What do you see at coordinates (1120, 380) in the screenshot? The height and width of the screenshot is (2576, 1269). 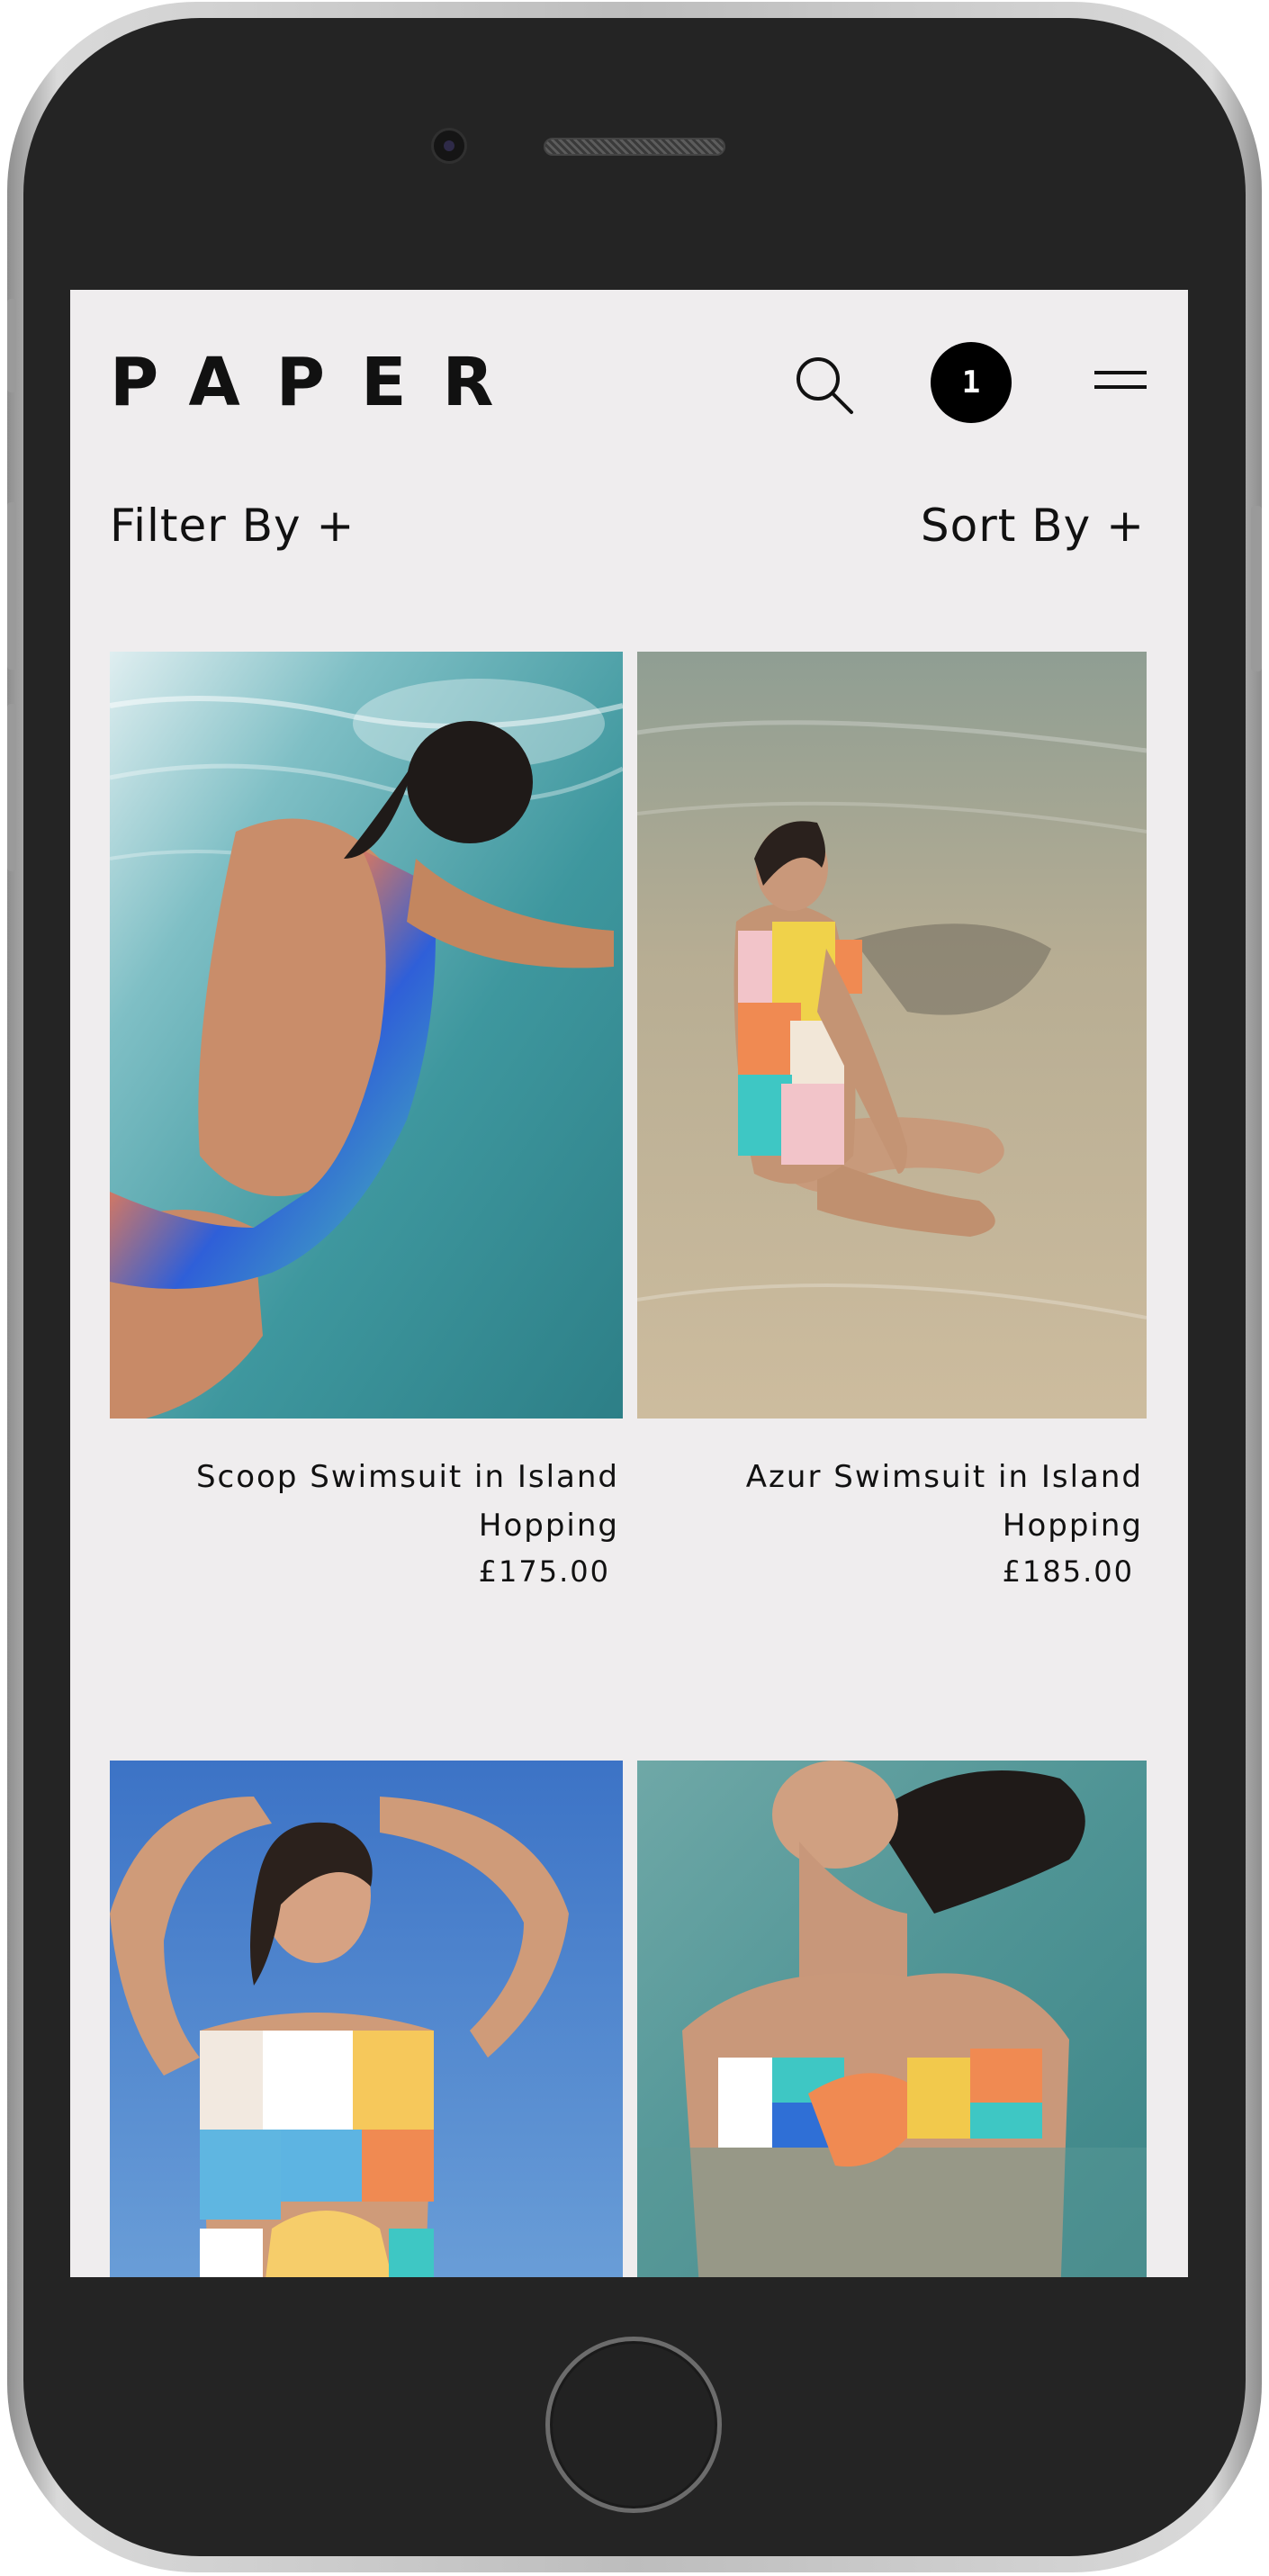 I see `hamburger-menu-icon` at bounding box center [1120, 380].